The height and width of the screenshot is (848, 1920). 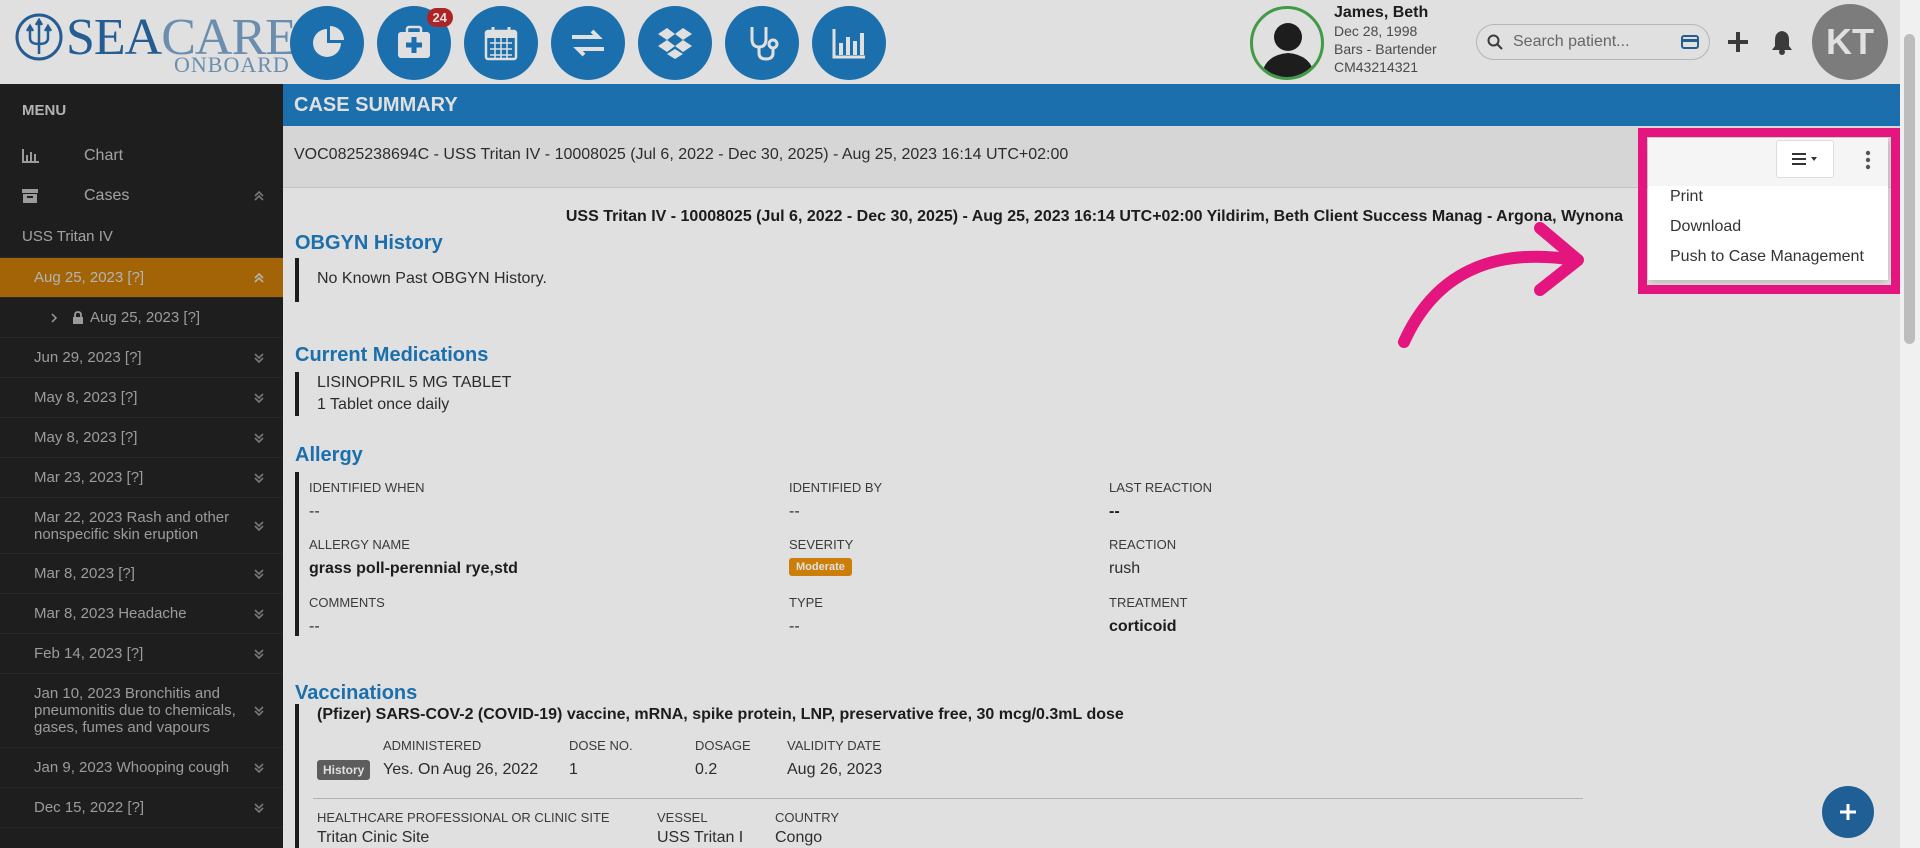 I want to click on case-item: Mar 8, 2023 Headache, so click(x=141, y=614).